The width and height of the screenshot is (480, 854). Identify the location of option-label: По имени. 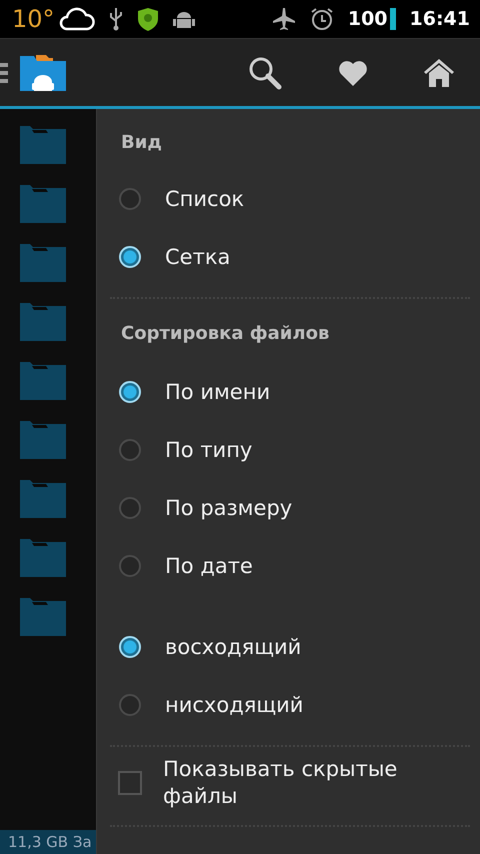
(217, 392).